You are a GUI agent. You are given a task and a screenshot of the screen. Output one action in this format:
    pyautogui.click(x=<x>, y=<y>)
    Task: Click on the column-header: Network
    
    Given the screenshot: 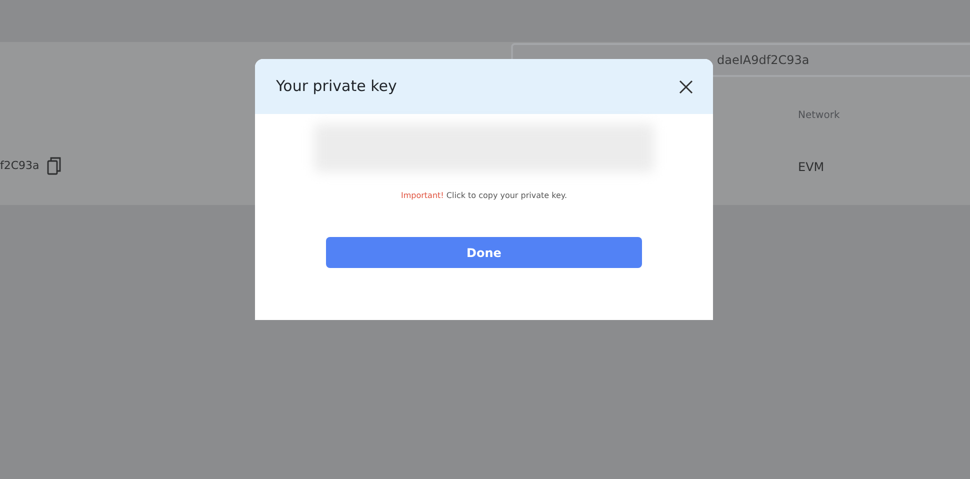 What is the action you would take?
    pyautogui.click(x=819, y=116)
    